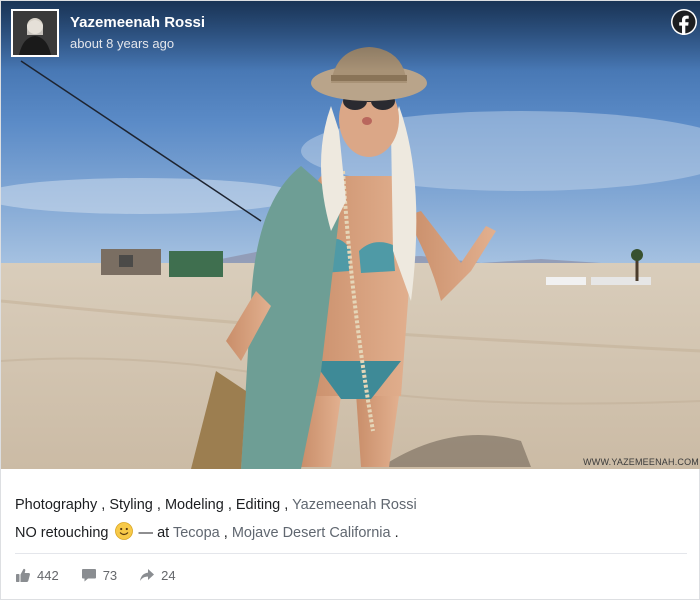  I want to click on avatar, so click(35, 33).